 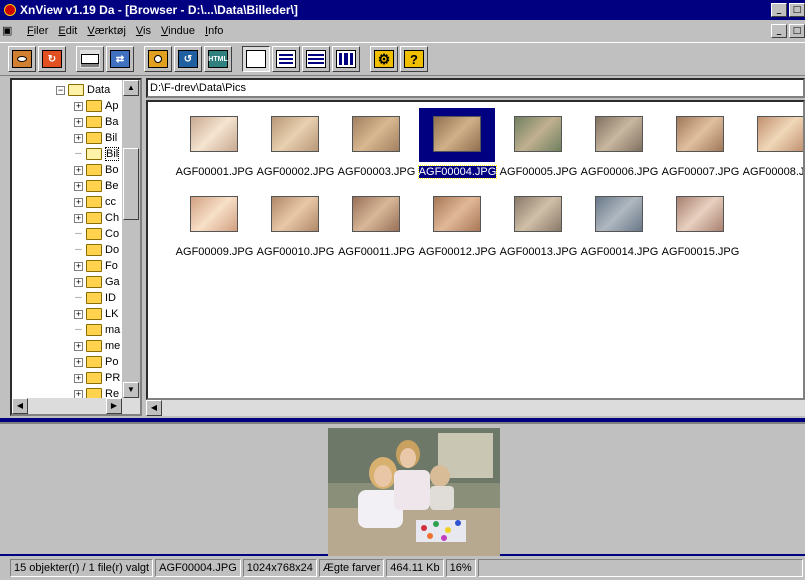 I want to click on document-icon: ▣, so click(x=10, y=31).